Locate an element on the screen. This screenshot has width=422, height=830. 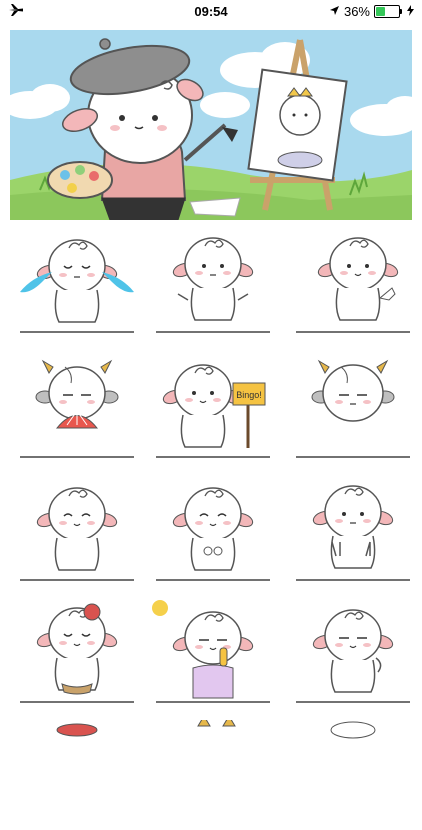
sticker-sunny-popsicle-image is located at coordinates (211, 651).